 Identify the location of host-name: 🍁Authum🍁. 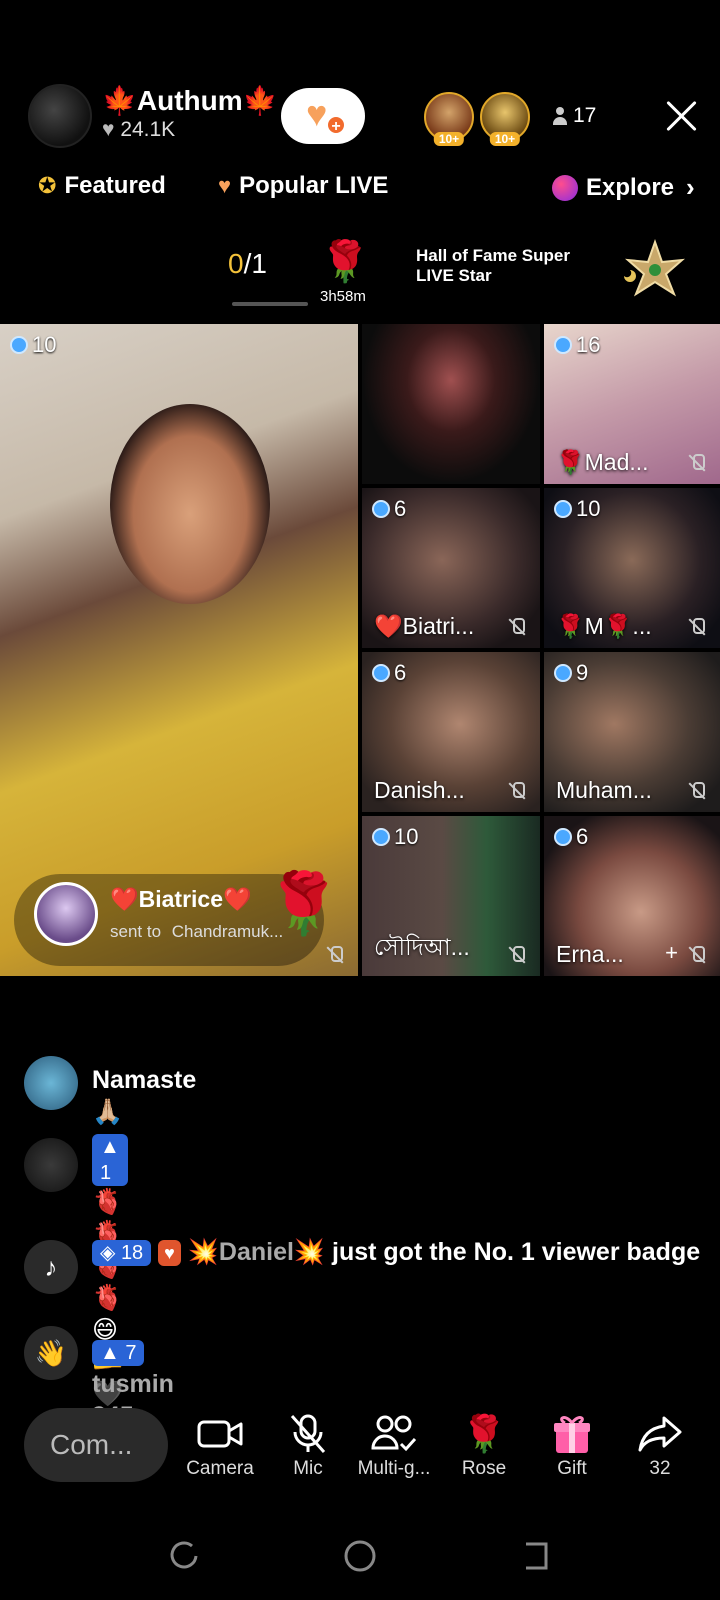
(189, 100).